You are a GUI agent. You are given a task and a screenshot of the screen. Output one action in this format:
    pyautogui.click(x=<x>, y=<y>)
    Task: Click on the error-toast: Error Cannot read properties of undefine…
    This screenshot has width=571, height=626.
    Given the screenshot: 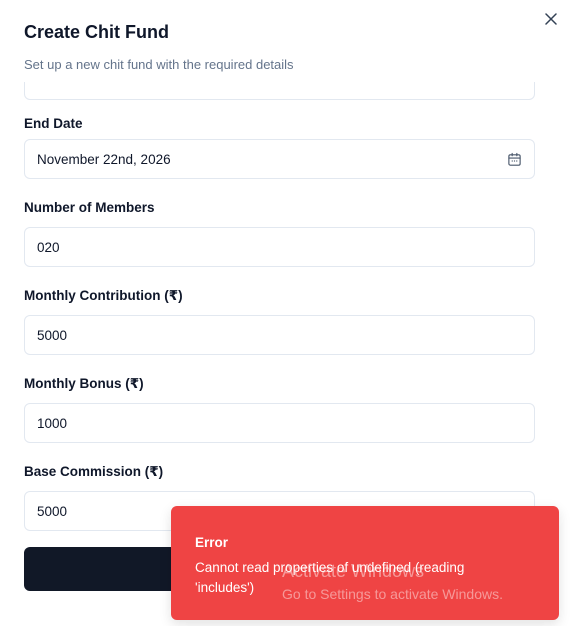 What is the action you would take?
    pyautogui.click(x=365, y=563)
    